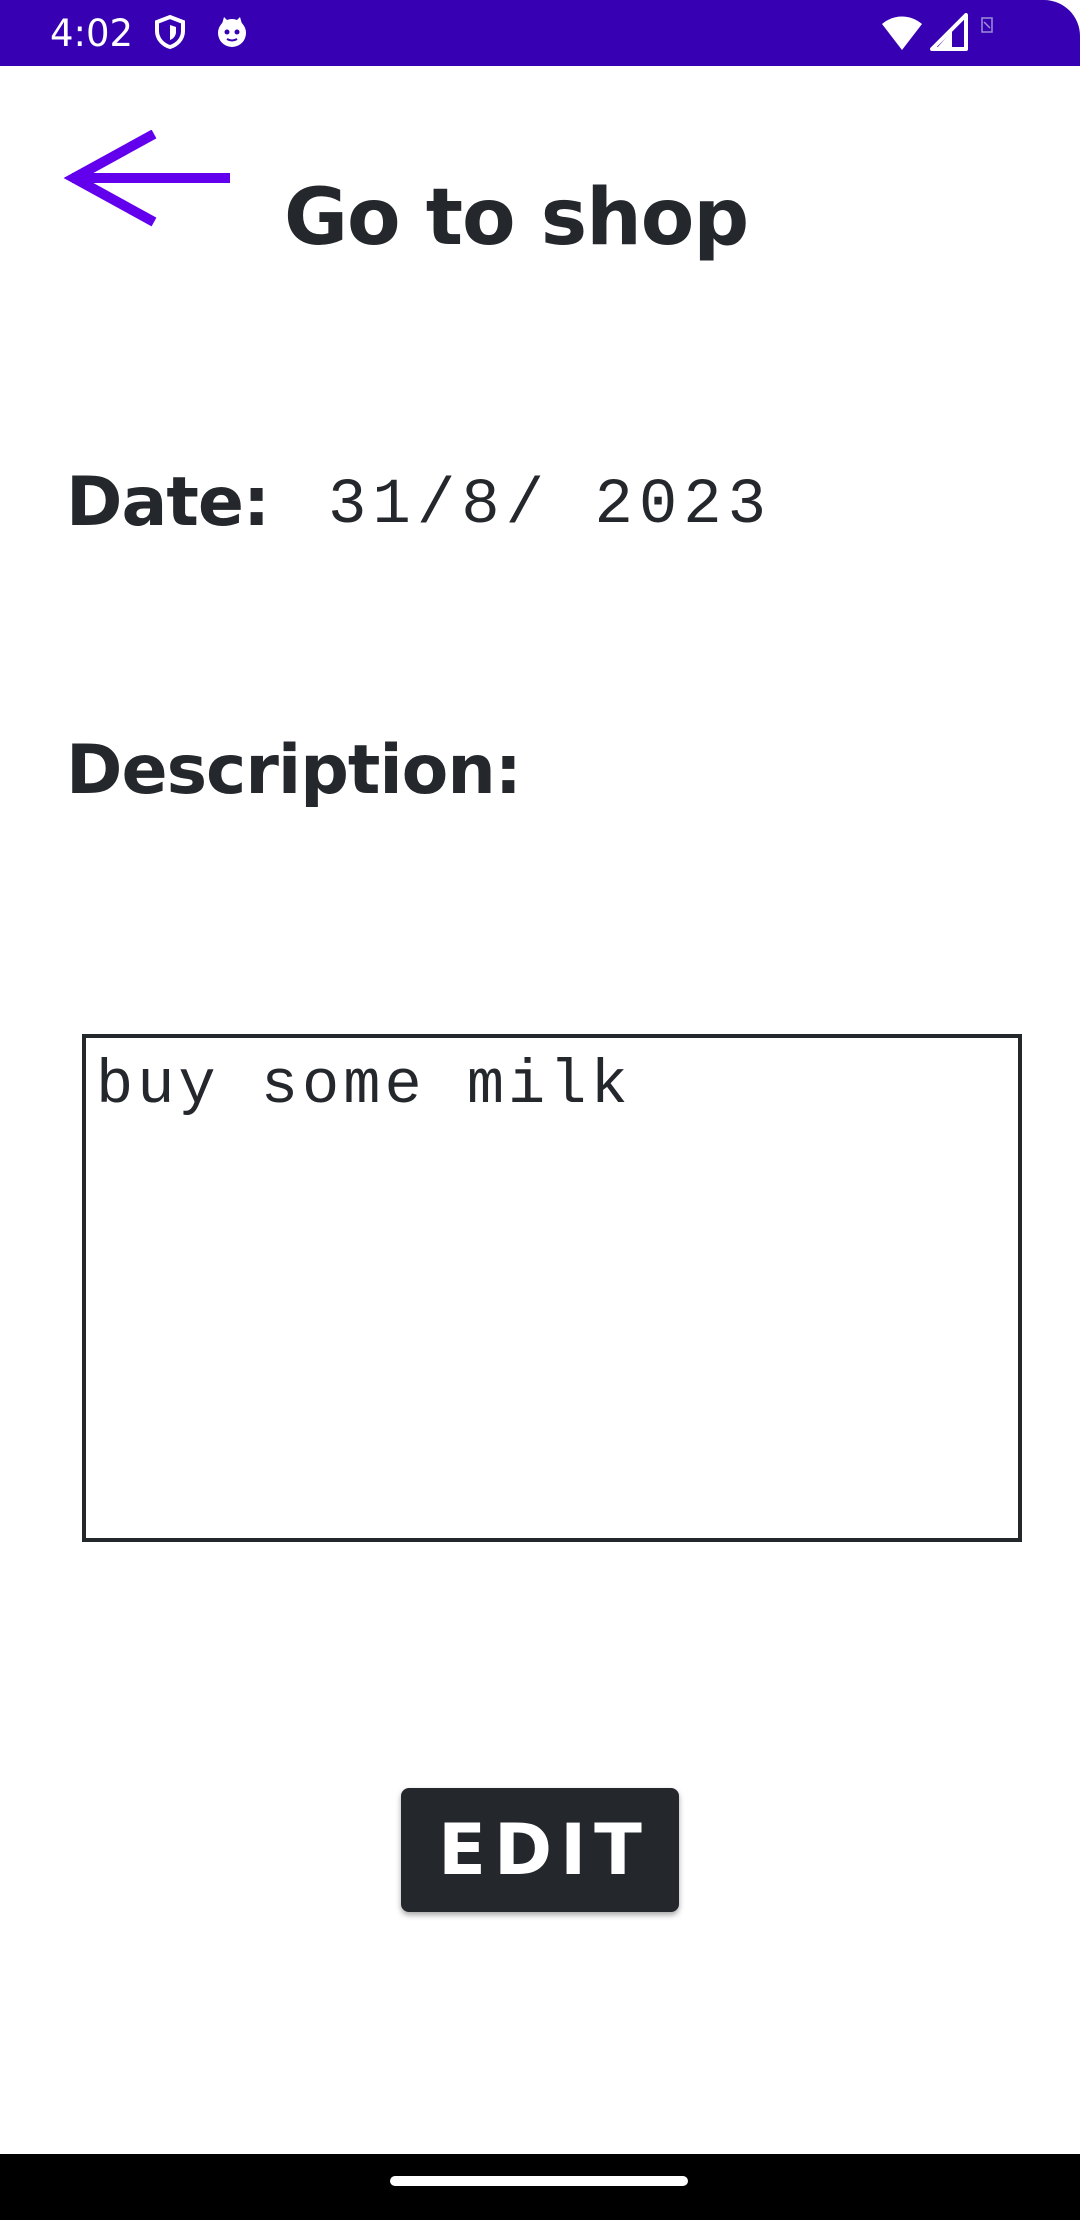  What do you see at coordinates (516, 218) in the screenshot?
I see `page-title: Go to shop` at bounding box center [516, 218].